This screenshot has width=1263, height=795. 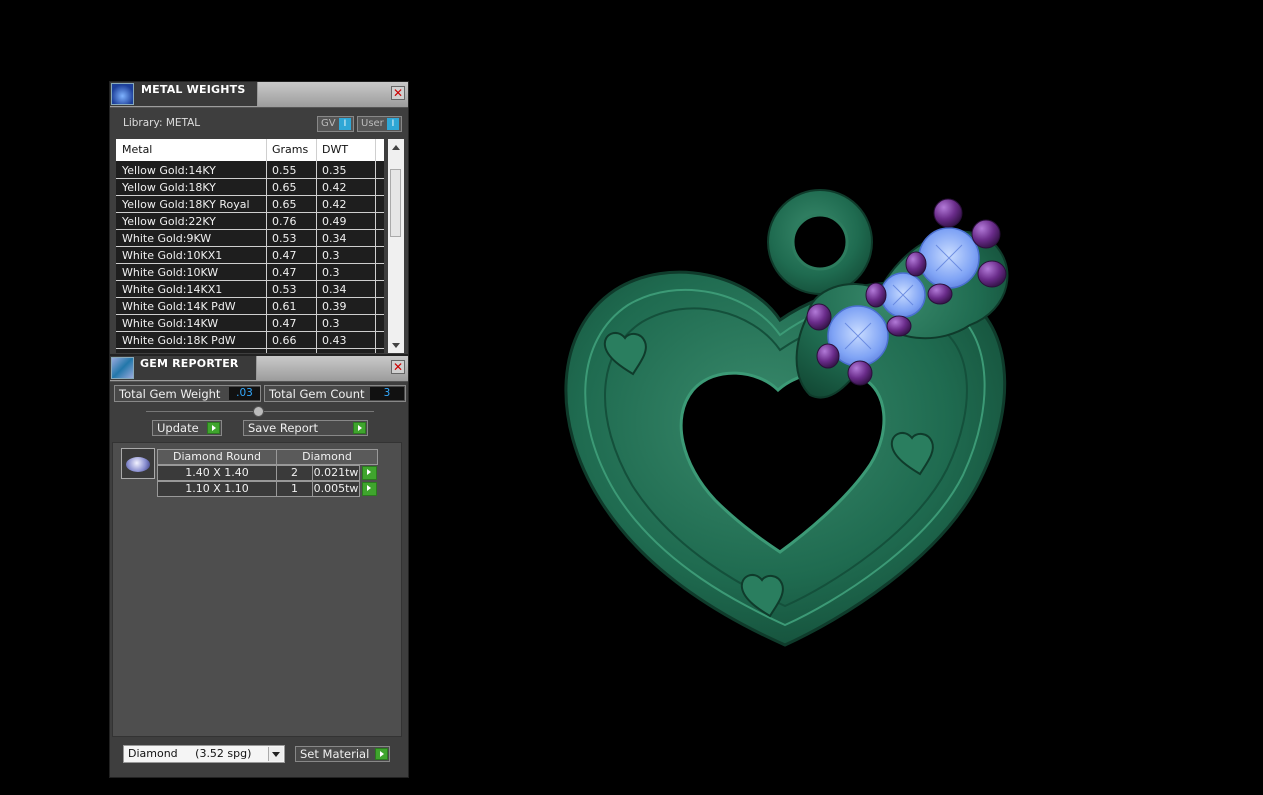 What do you see at coordinates (217, 489) in the screenshot?
I see `gem-size-cell: 1.10 X 1.10` at bounding box center [217, 489].